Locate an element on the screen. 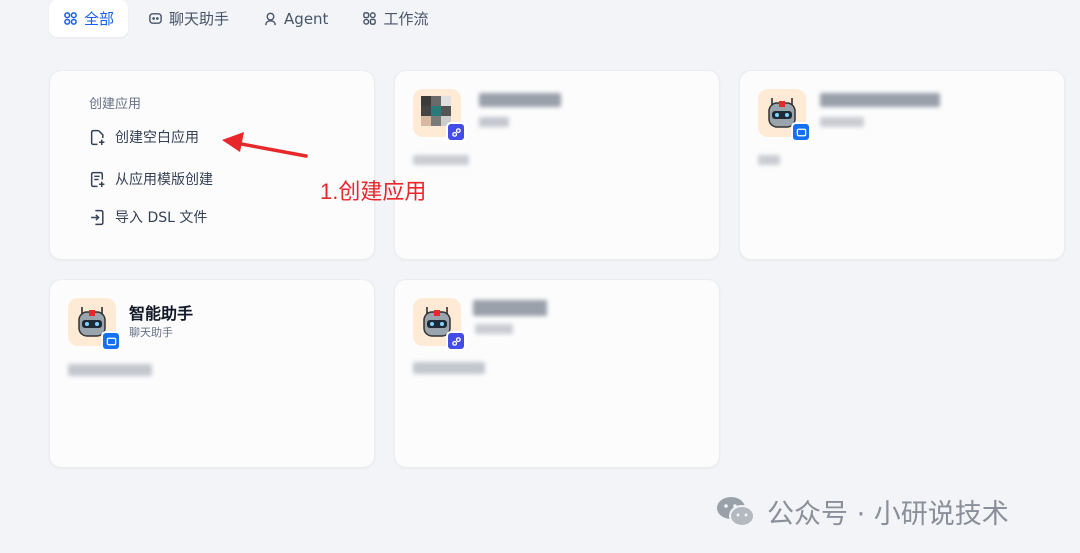 The image size is (1080, 553). create-app-card: 创建应用 创建空白应用 从应用模版创建 导入 DSL 文件 is located at coordinates (212, 165).